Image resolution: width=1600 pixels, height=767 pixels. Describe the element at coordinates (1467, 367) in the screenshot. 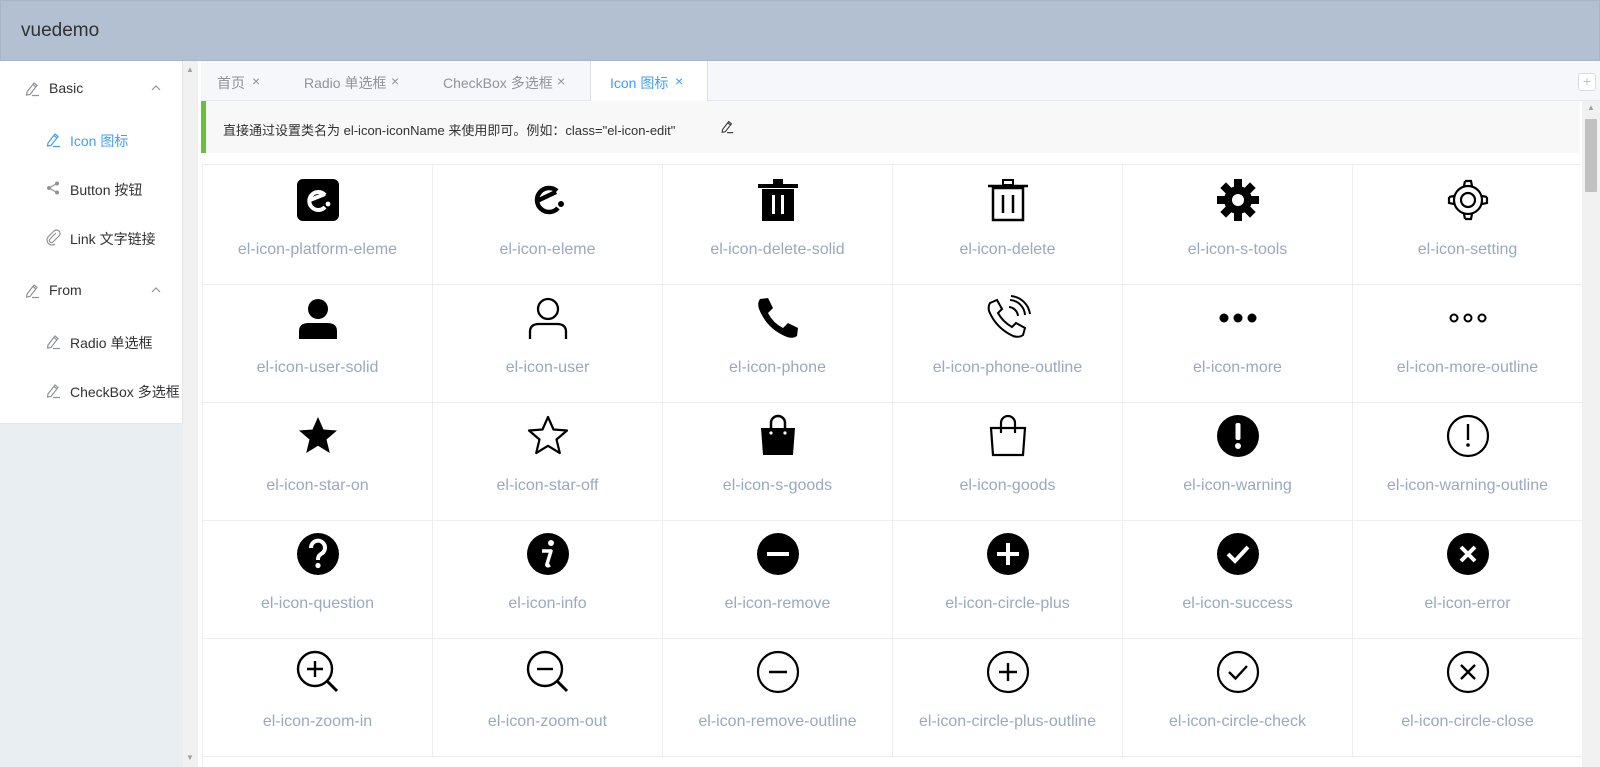

I see `icon-class-name: el-icon-more-outline` at that location.